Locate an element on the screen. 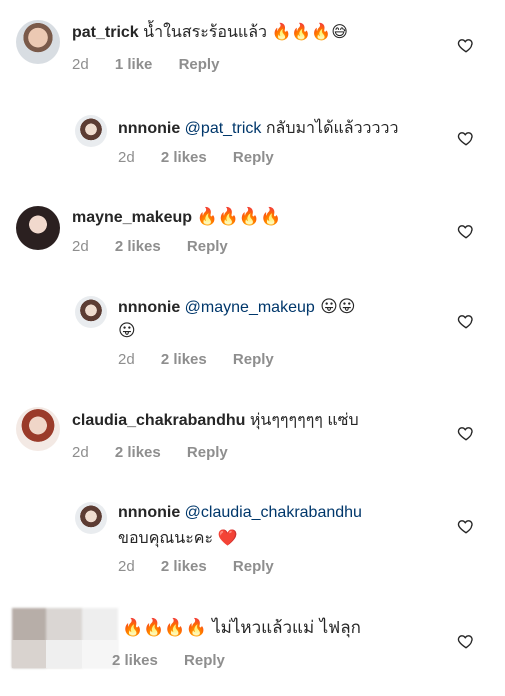 This screenshot has height=696, width=505. comment-body: กลับมาได้แล้ววววว is located at coordinates (330, 128).